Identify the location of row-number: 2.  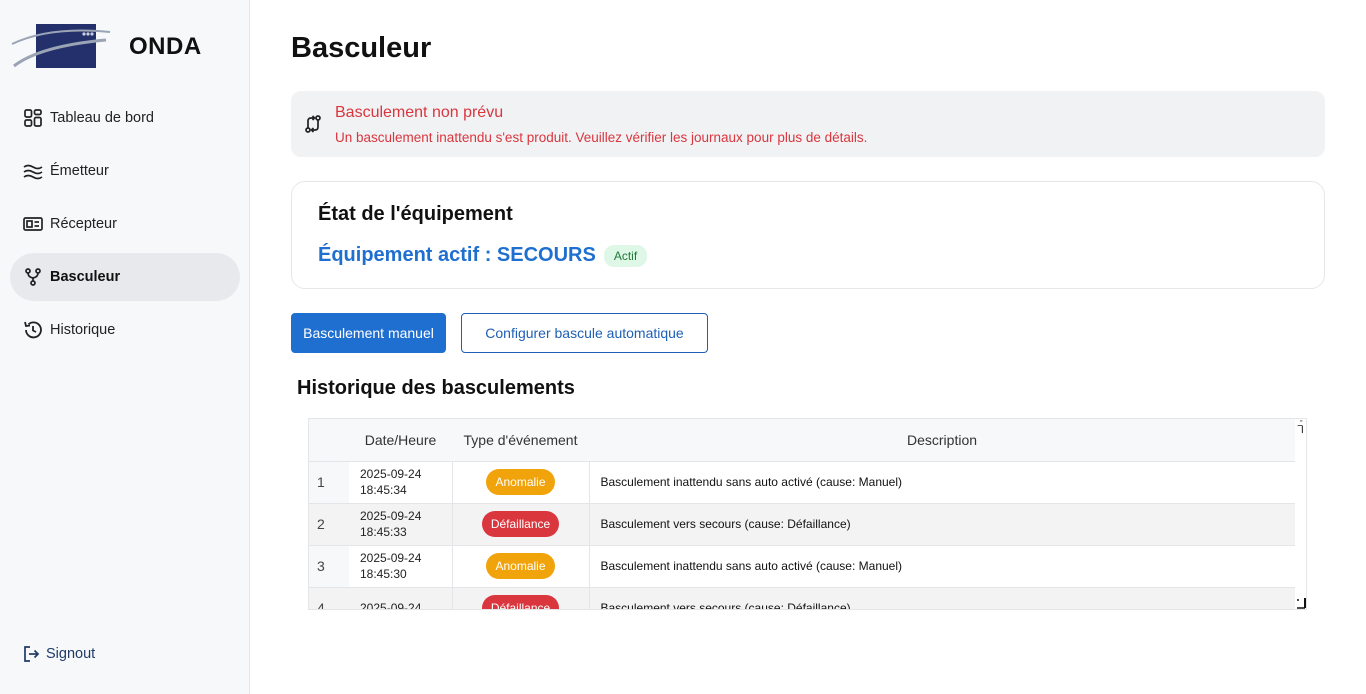
(329, 524).